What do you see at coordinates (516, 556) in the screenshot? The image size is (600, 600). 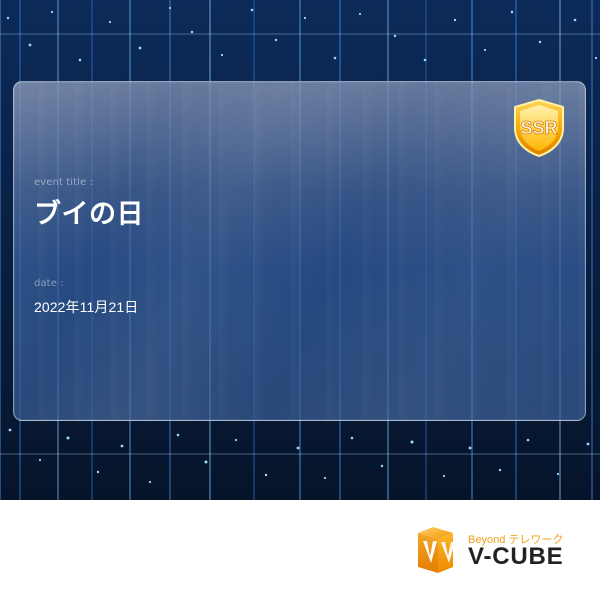 I see `brand-name: V-CUBE` at bounding box center [516, 556].